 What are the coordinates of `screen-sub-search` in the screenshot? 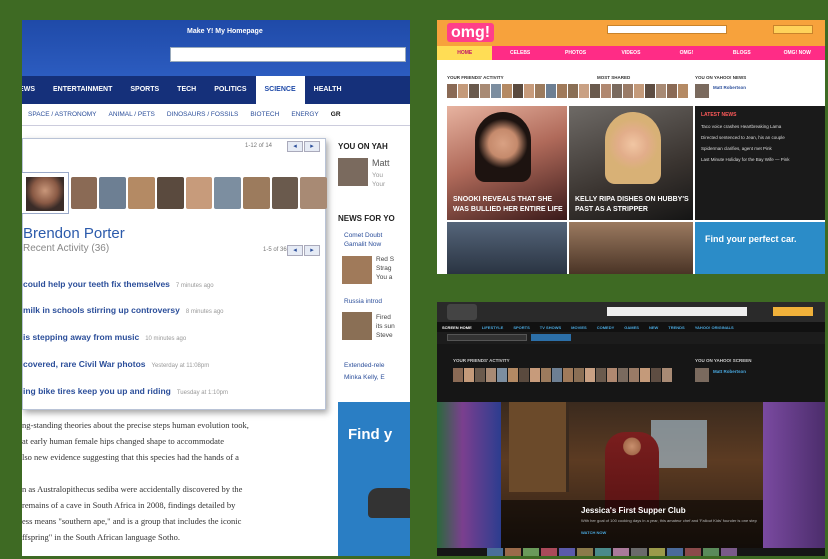 It's located at (487, 337).